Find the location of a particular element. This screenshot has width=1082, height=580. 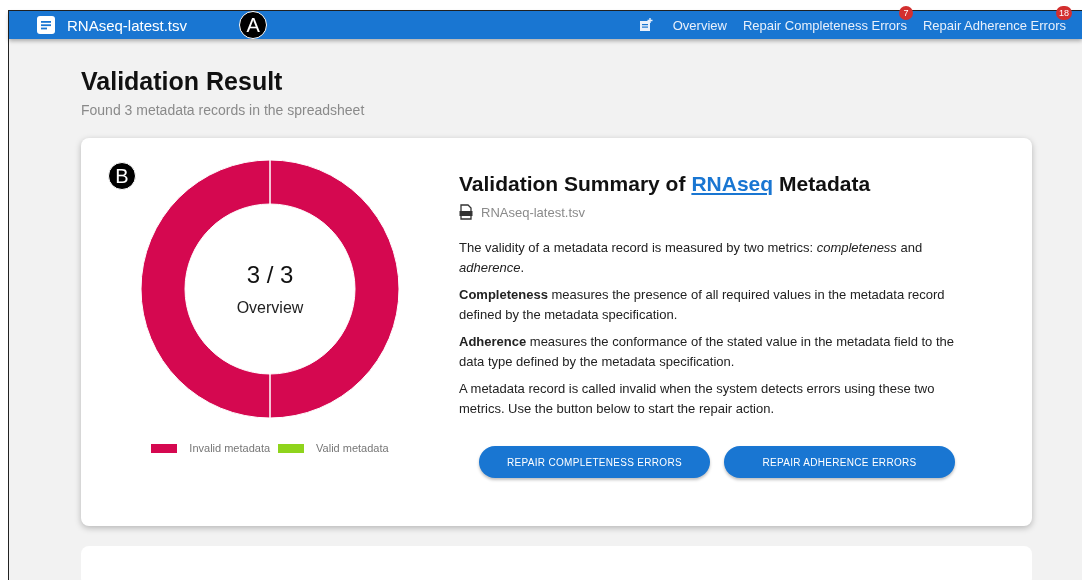

page-subtitle: Found 3 metadata records in the spreadsheet is located at coordinates (223, 110).